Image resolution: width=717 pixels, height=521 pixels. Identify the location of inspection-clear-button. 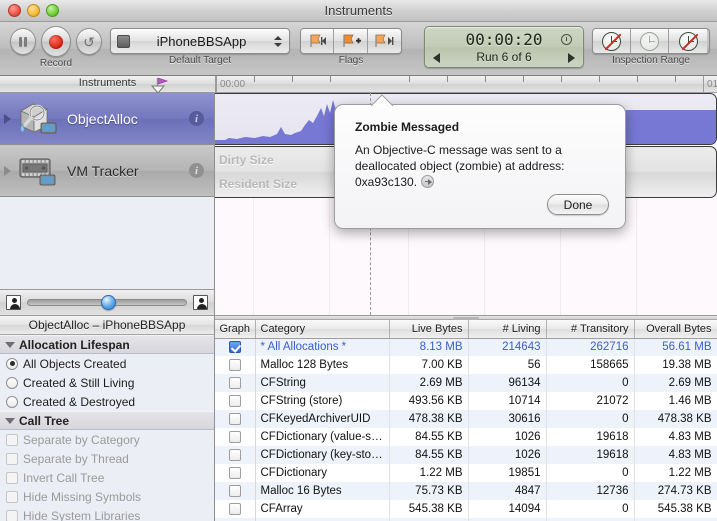
(650, 41).